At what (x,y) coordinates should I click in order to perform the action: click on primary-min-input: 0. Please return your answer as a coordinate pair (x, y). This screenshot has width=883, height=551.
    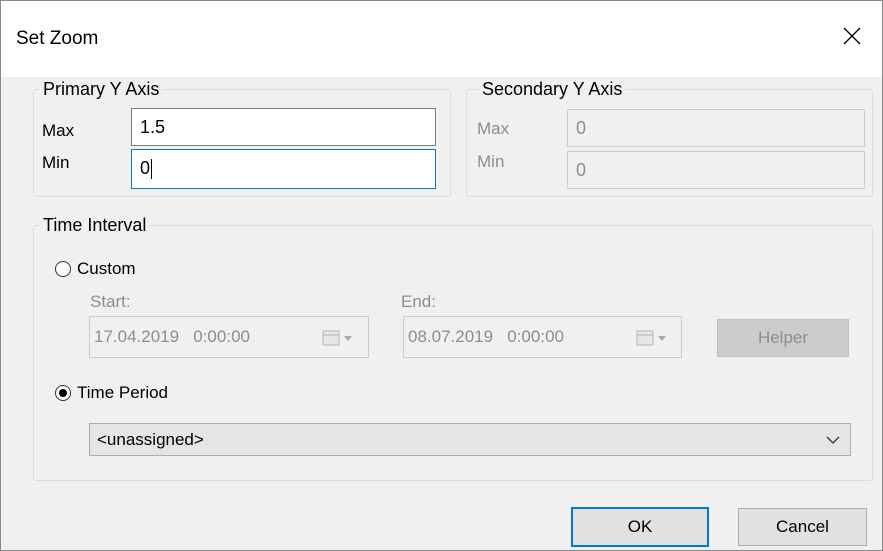
    Looking at the image, I should click on (283, 169).